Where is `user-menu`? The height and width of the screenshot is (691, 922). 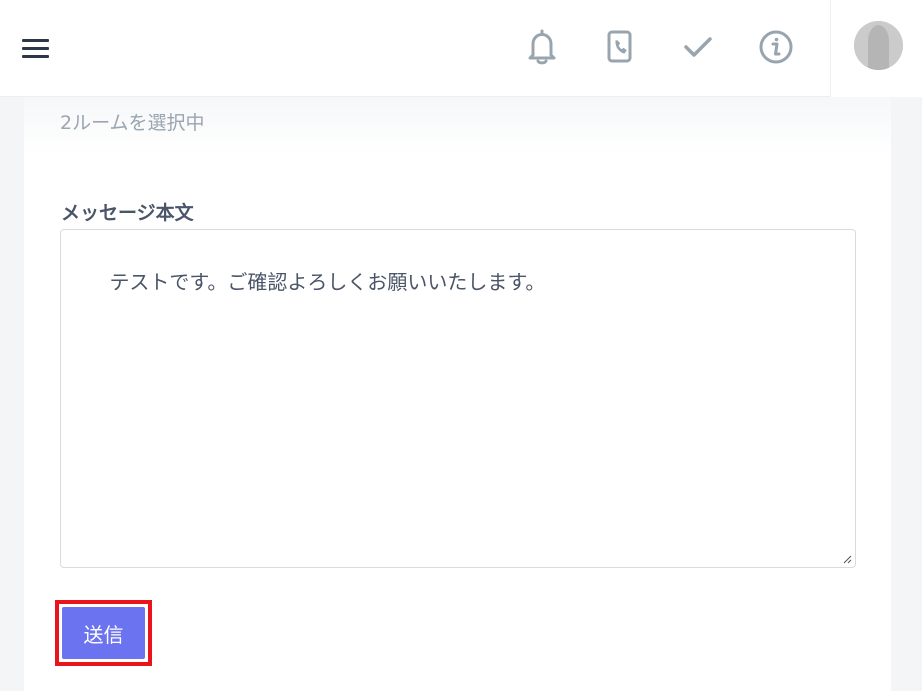
user-menu is located at coordinates (876, 48).